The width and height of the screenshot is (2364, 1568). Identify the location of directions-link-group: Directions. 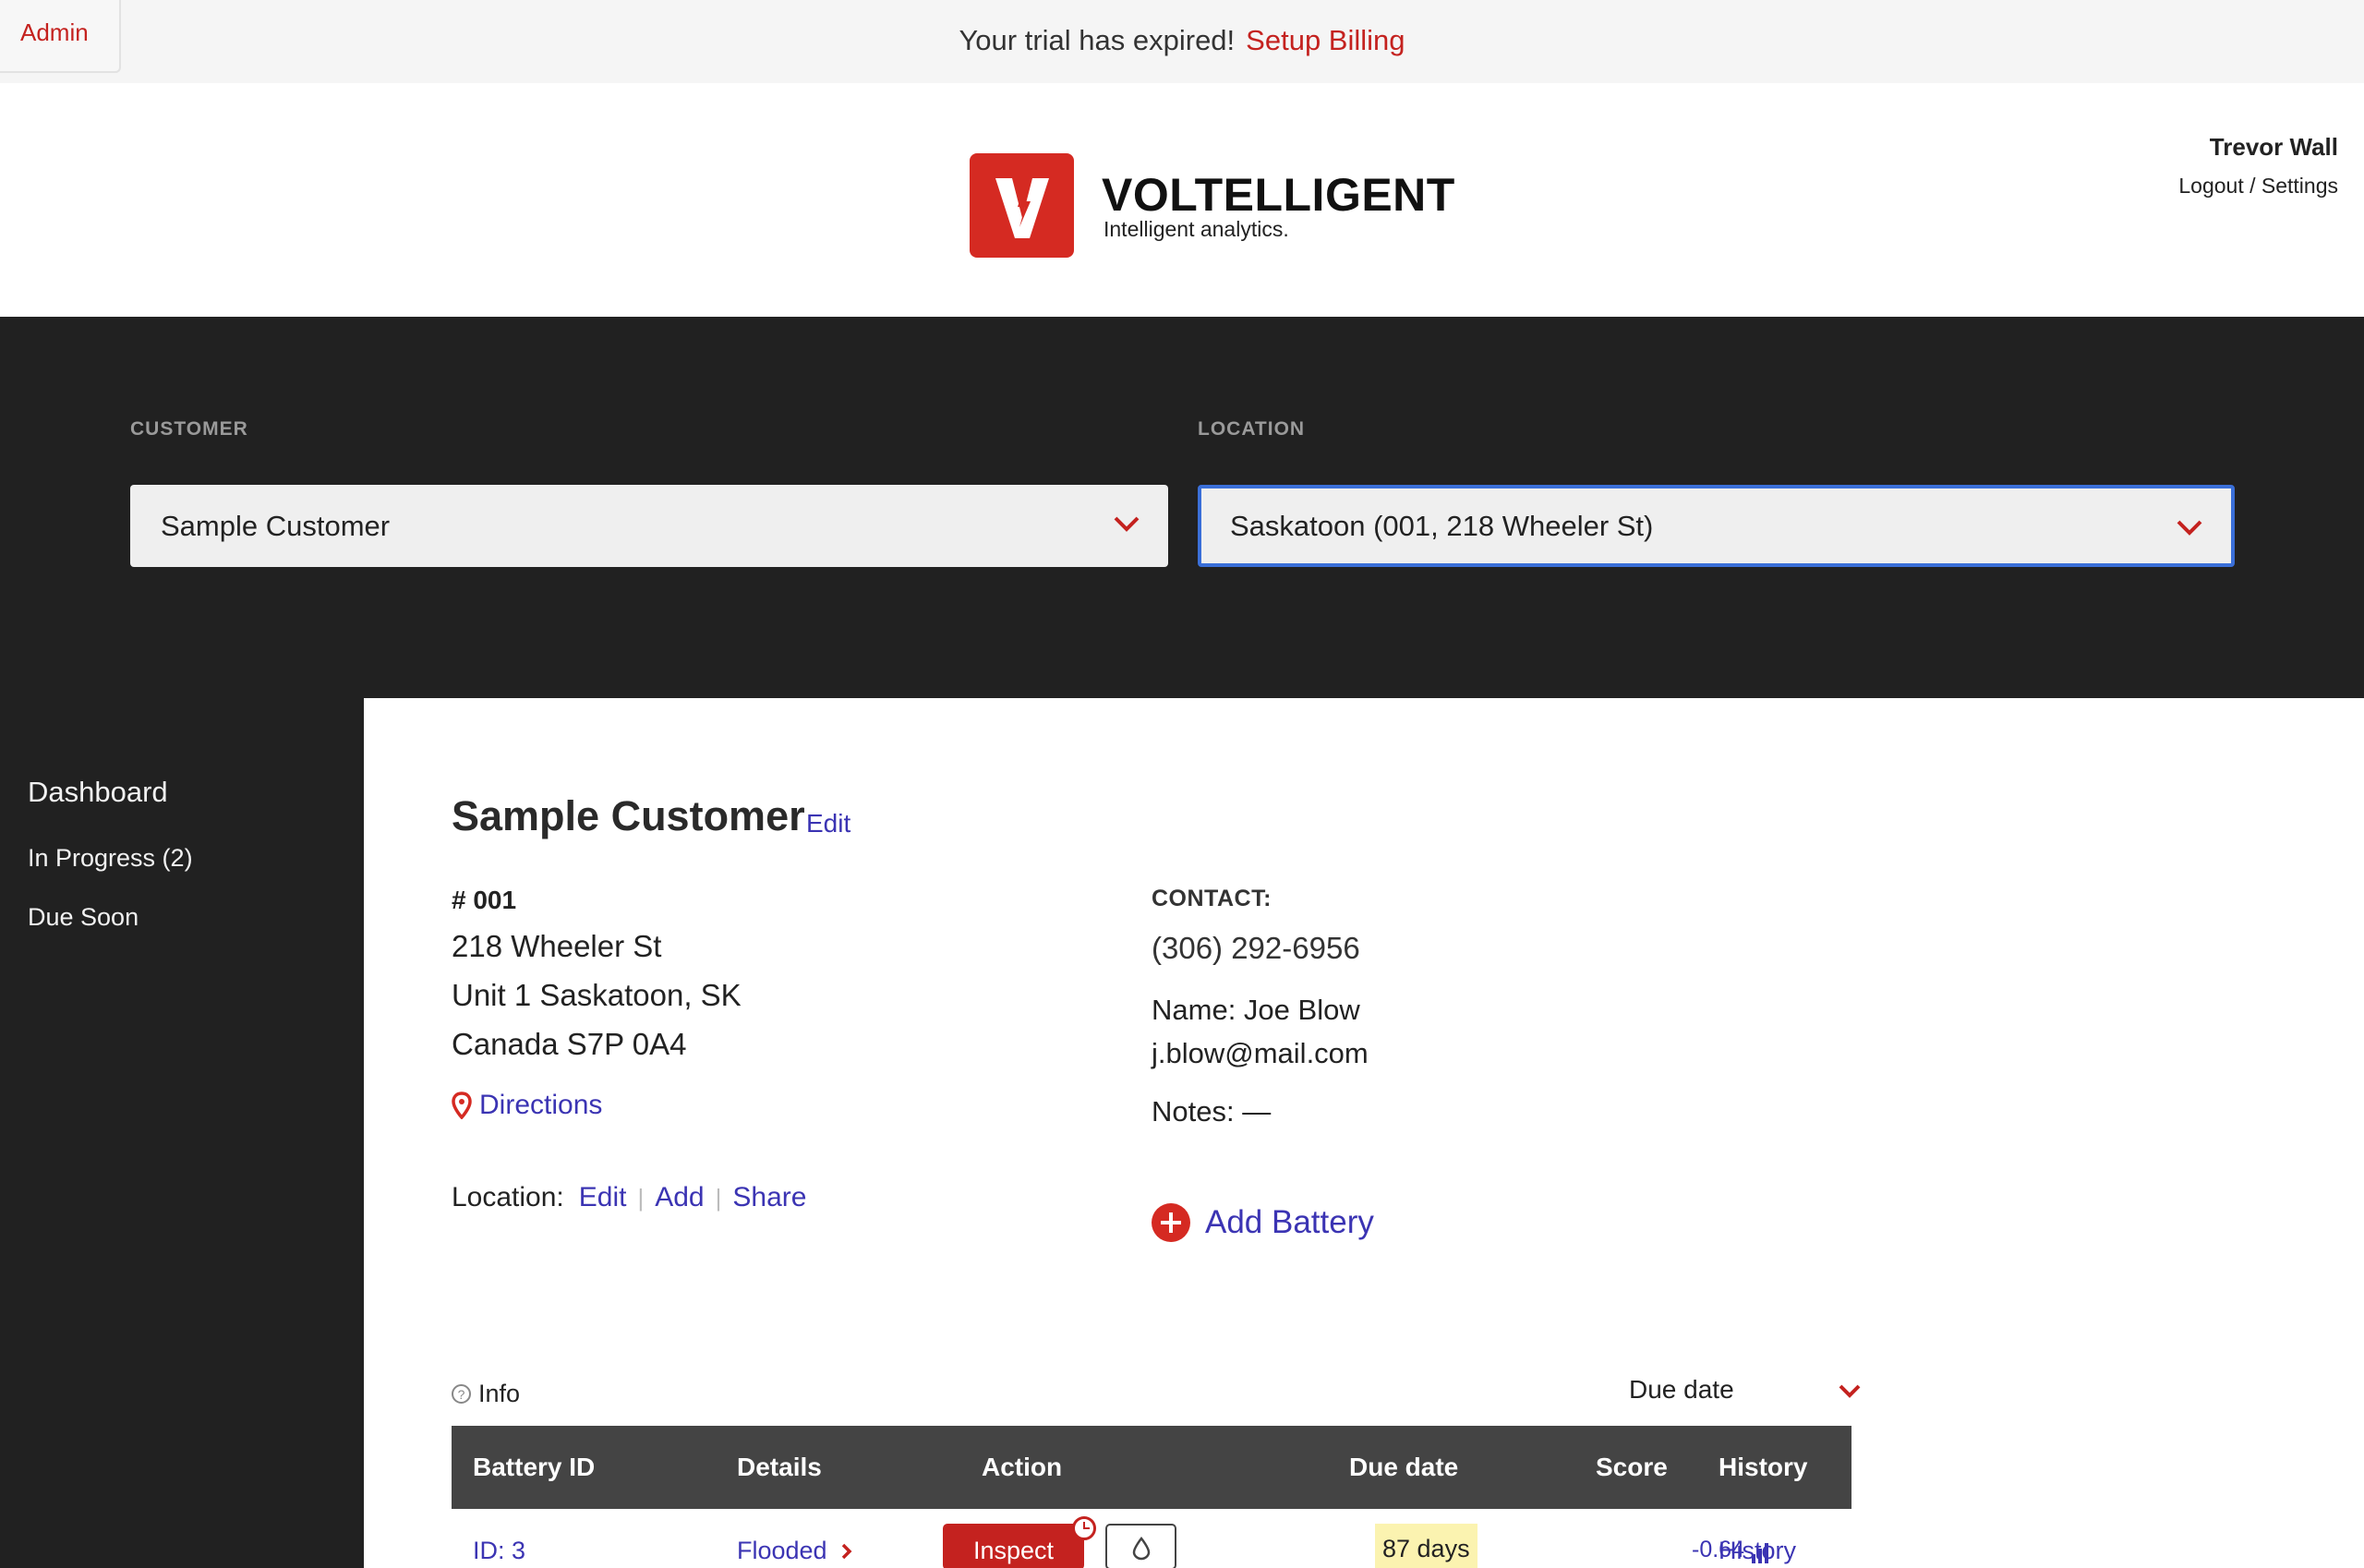
(527, 1105).